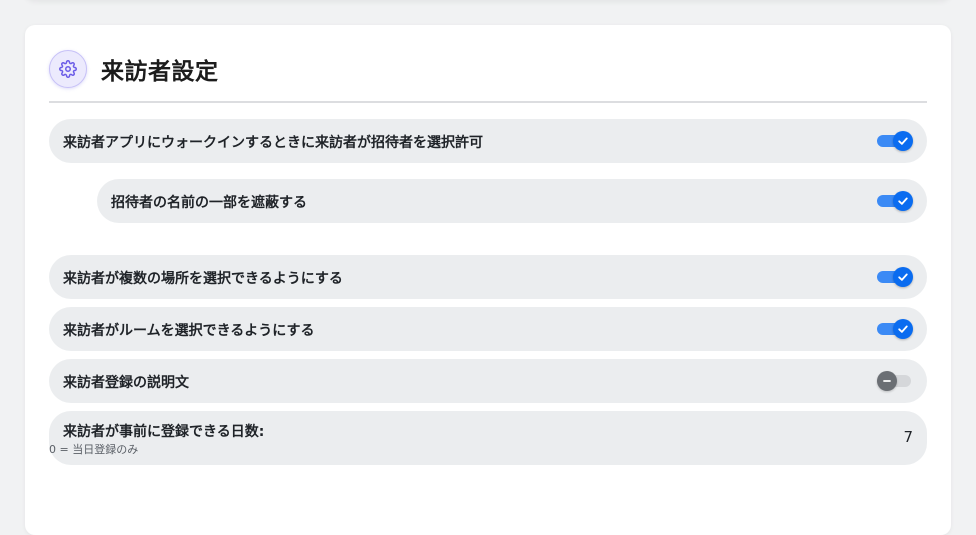  I want to click on setting-label: 来訪者が事前に登録できる日数:, so click(164, 432).